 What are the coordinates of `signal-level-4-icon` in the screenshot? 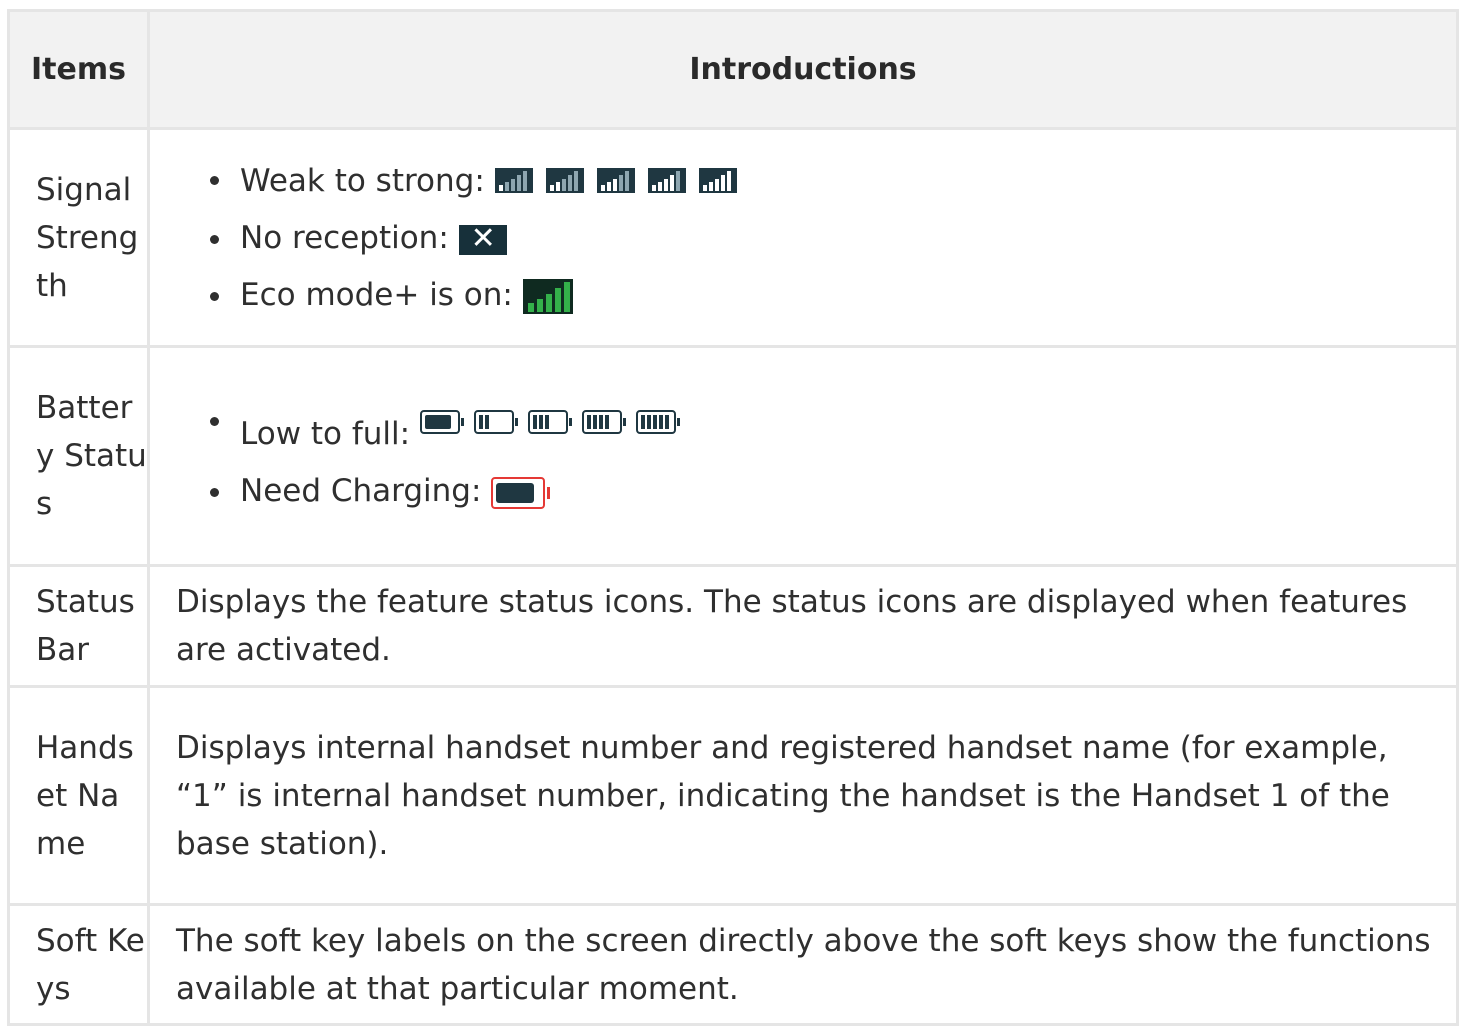 It's located at (666, 180).